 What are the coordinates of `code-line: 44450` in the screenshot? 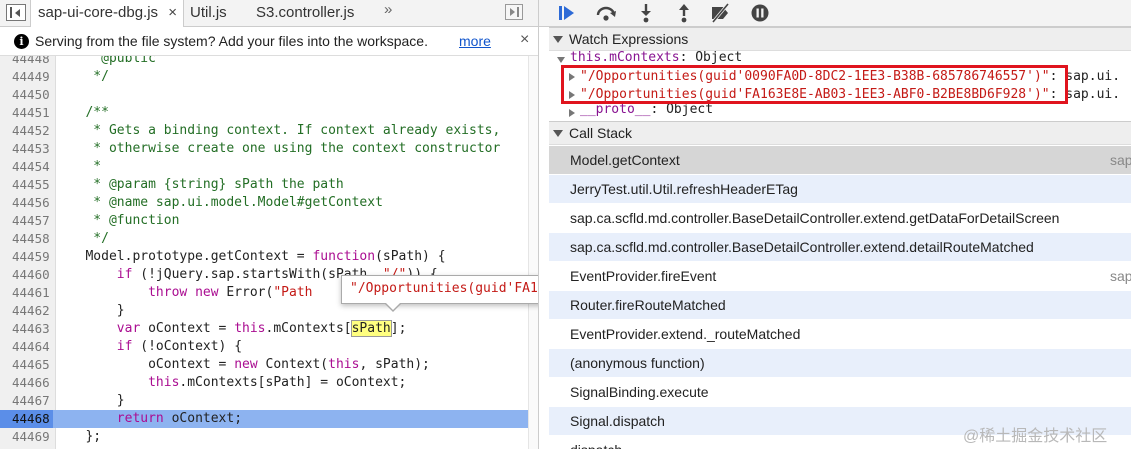 It's located at (264, 95).